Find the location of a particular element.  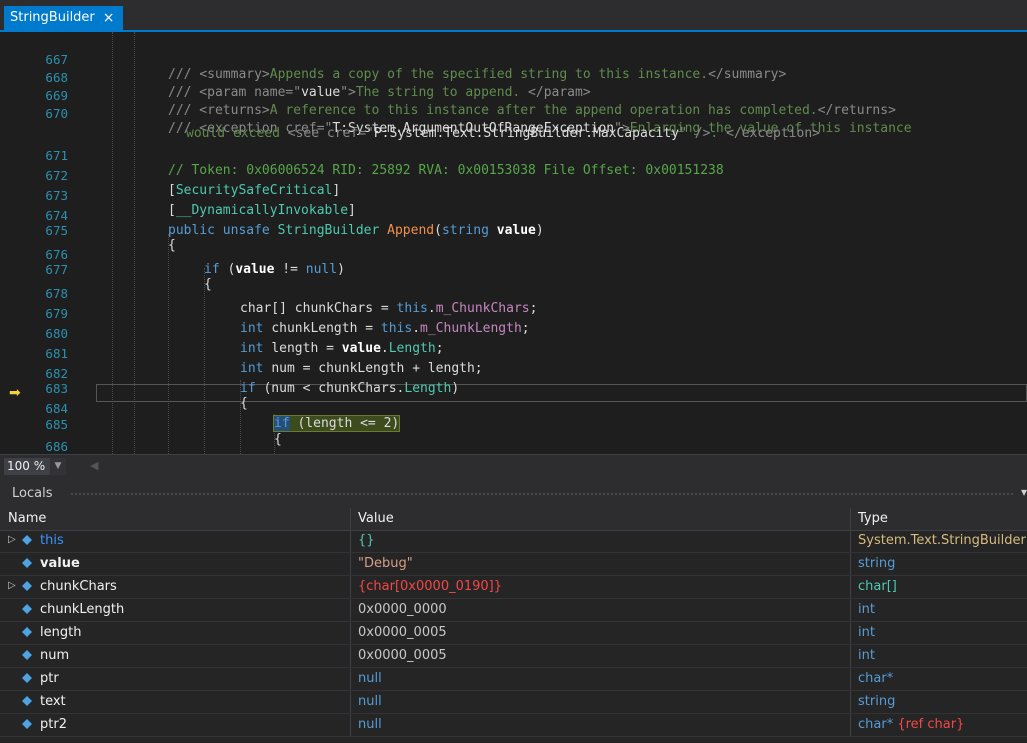

table-row: num 0x0000_0005 int is located at coordinates (513, 656).